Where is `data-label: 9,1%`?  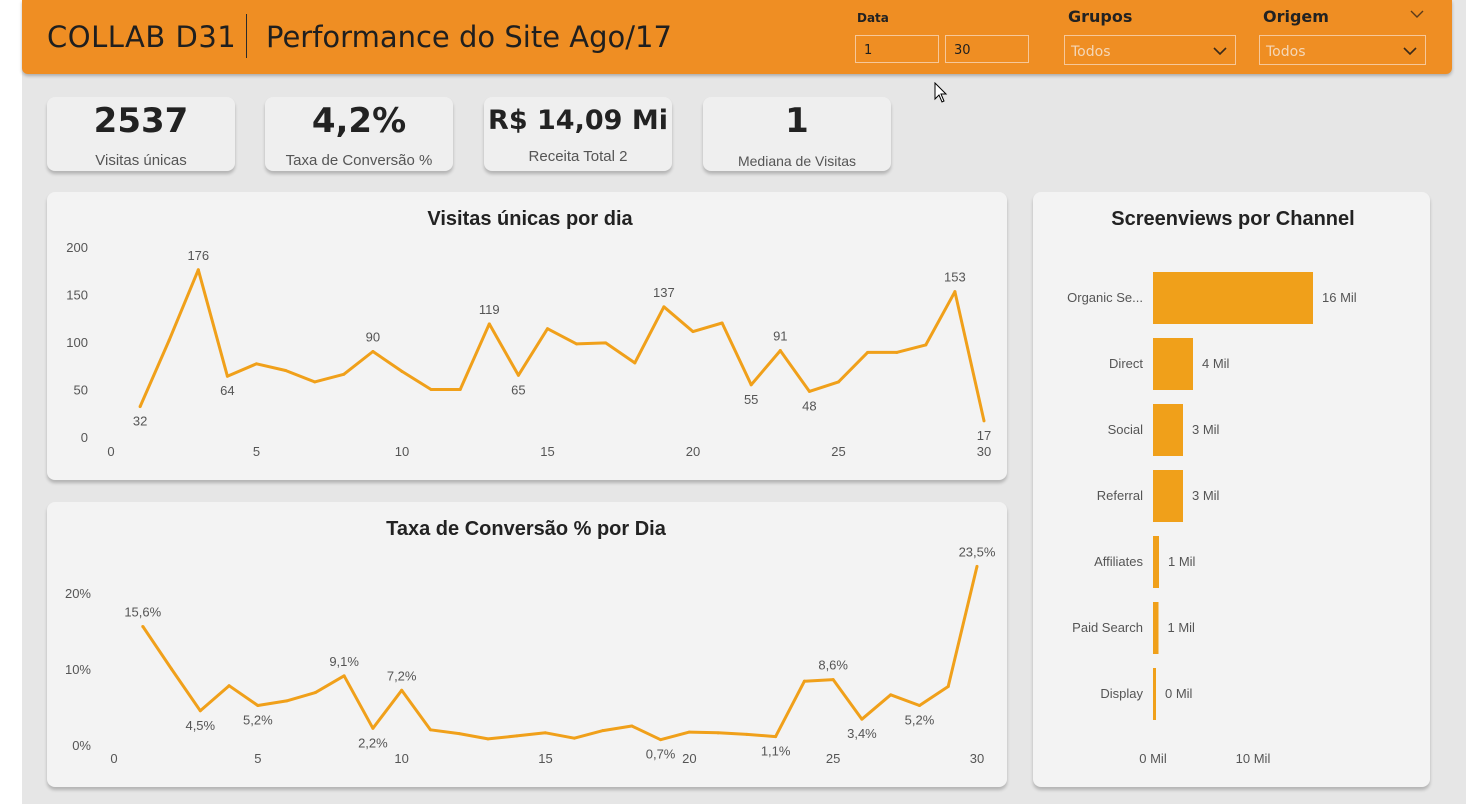 data-label: 9,1% is located at coordinates (344, 661).